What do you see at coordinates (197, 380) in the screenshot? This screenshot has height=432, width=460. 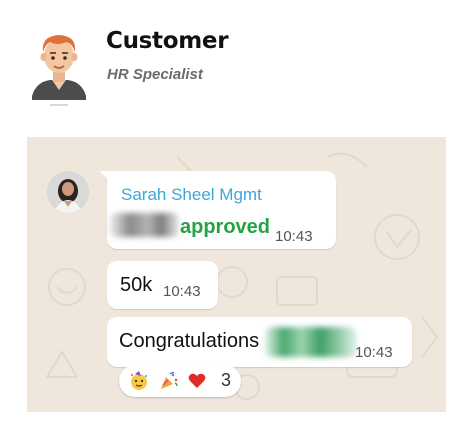 I see `red-heart-icon` at bounding box center [197, 380].